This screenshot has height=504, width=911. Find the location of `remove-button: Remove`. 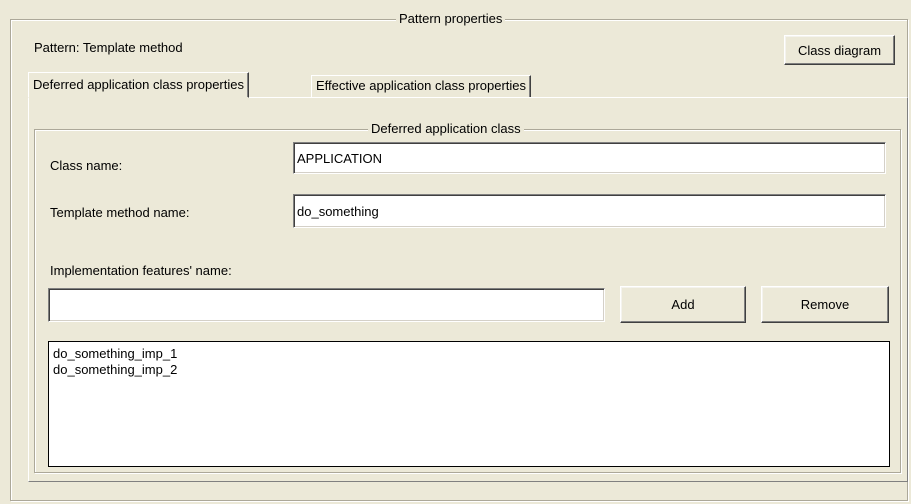

remove-button: Remove is located at coordinates (825, 304).